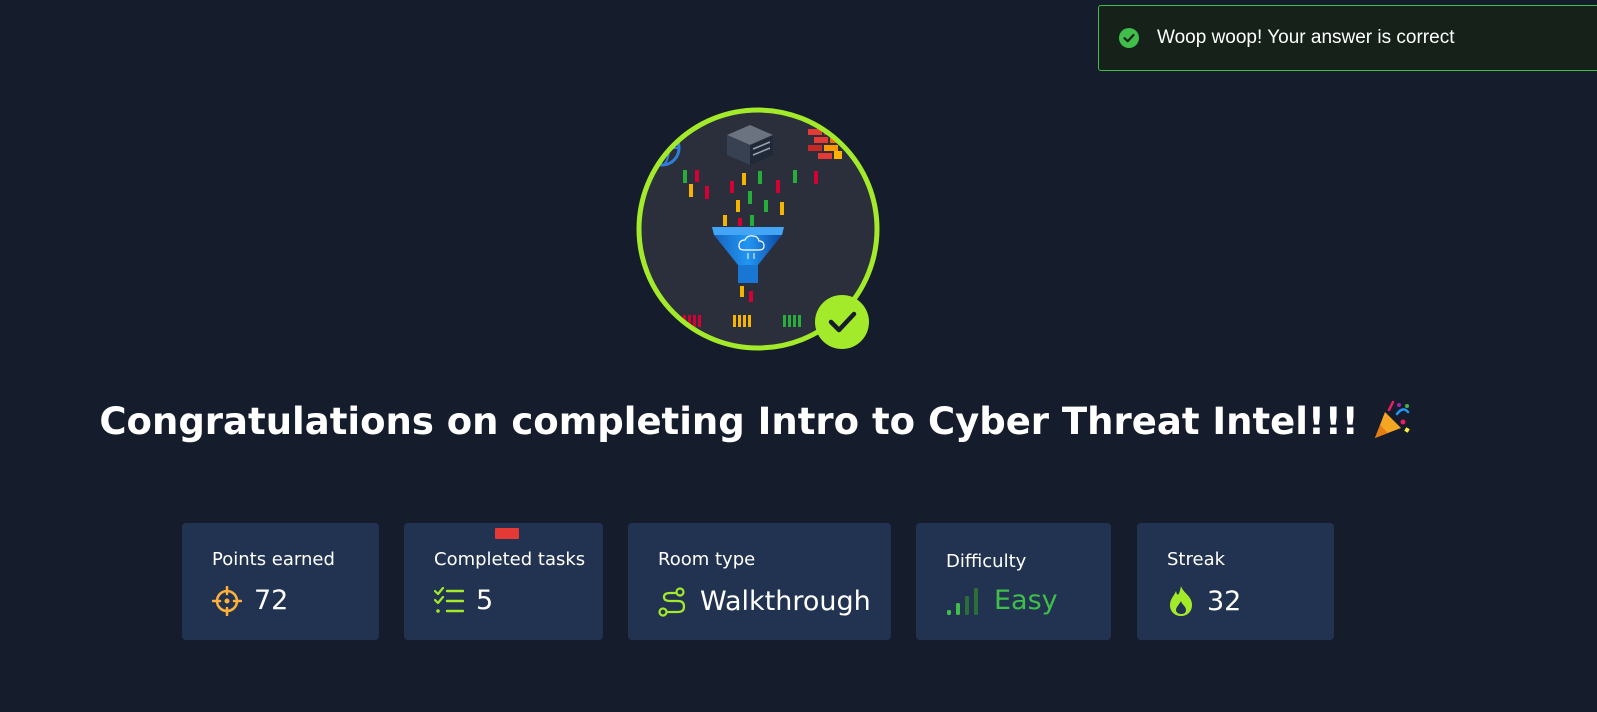 The width and height of the screenshot is (1597, 712). I want to click on route-icon, so click(672, 602).